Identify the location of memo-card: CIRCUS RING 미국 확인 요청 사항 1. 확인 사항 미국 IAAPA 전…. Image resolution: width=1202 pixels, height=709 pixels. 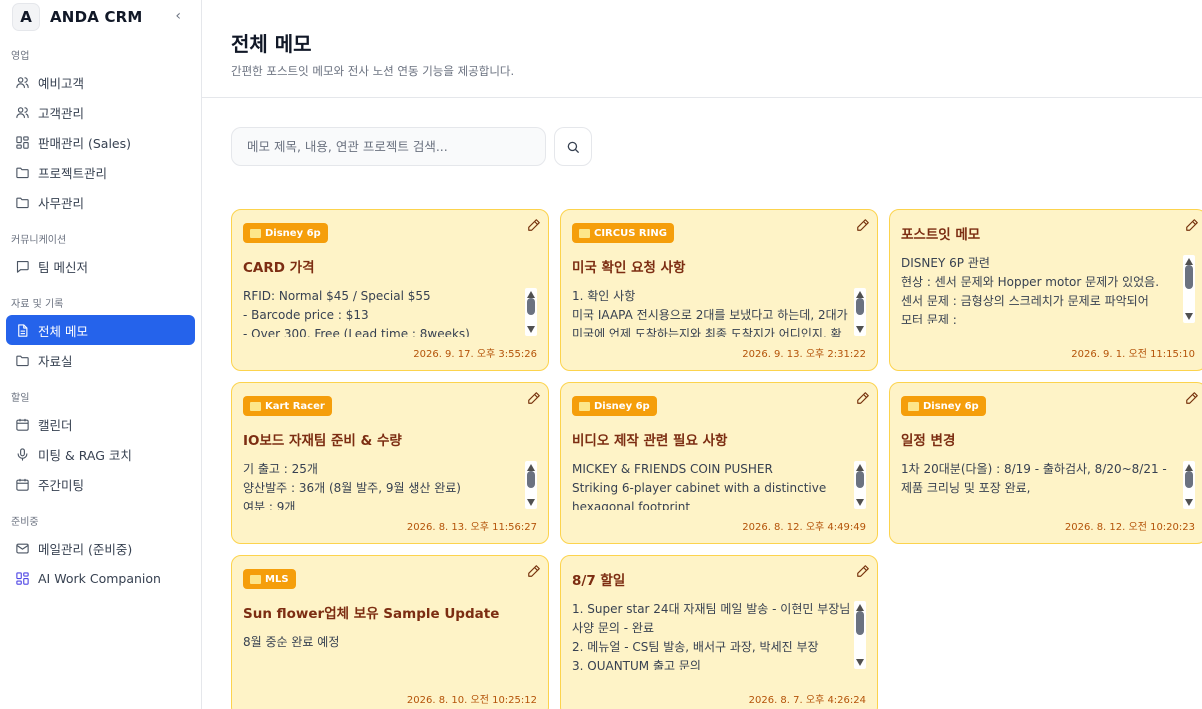
(719, 290).